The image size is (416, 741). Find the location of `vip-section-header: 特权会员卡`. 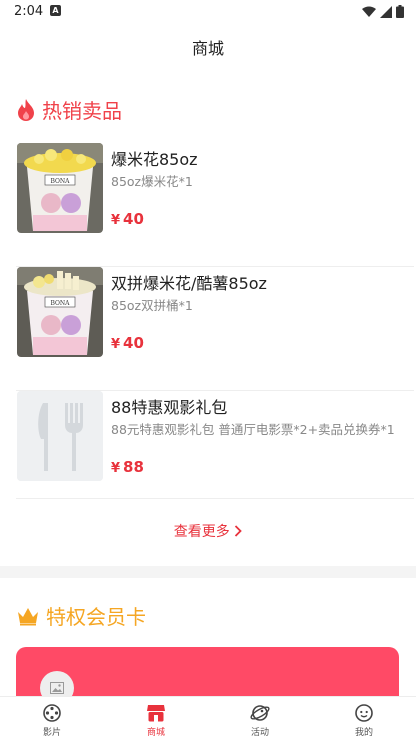

vip-section-header: 特权会员卡 is located at coordinates (81, 615).